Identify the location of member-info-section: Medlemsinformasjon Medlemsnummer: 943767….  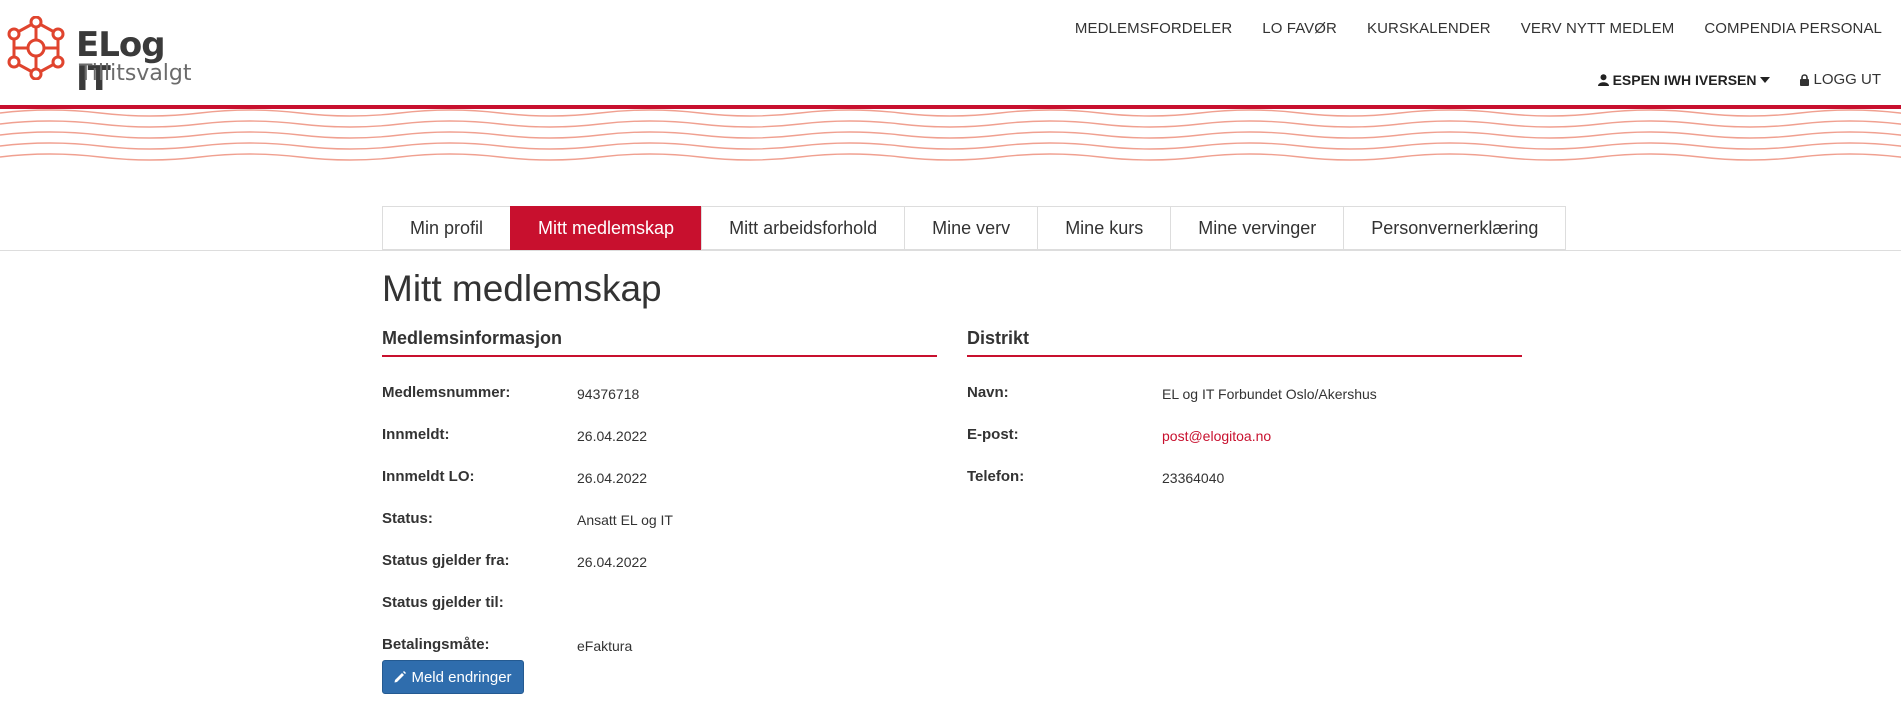
(659, 502).